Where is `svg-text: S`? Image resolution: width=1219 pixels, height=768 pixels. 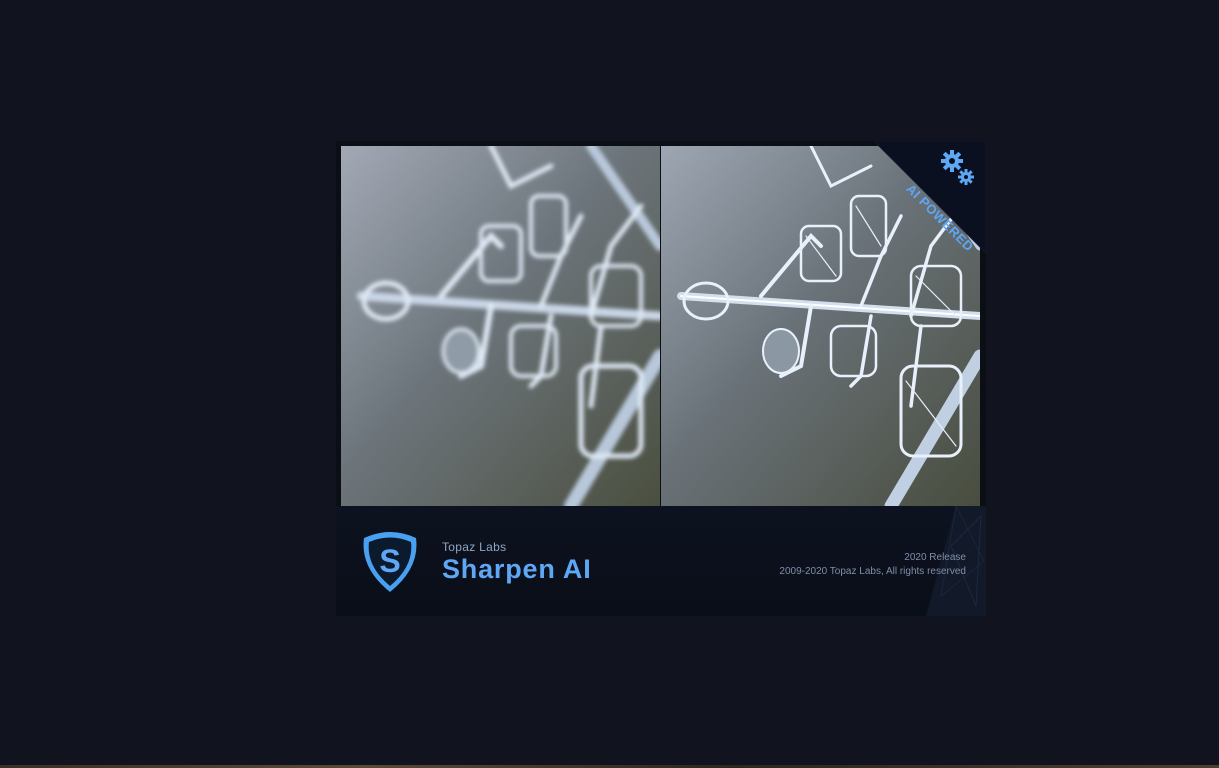 svg-text: S is located at coordinates (389, 561).